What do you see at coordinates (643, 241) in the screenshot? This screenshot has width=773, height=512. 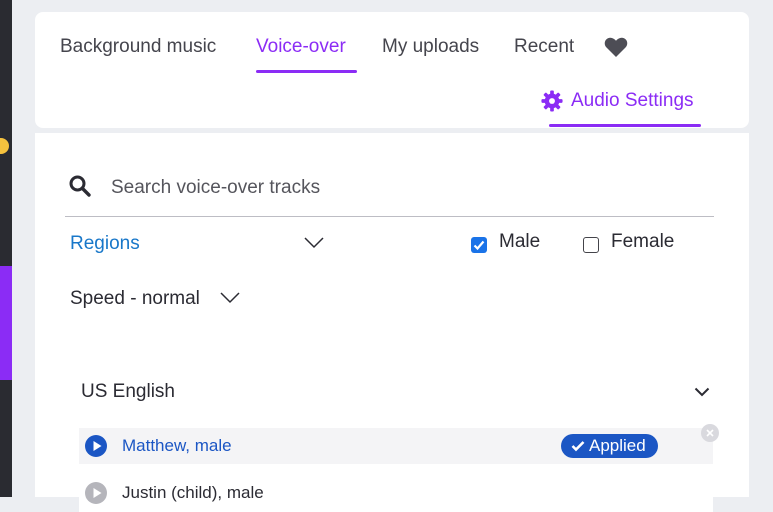 I see `female-label: Female` at bounding box center [643, 241].